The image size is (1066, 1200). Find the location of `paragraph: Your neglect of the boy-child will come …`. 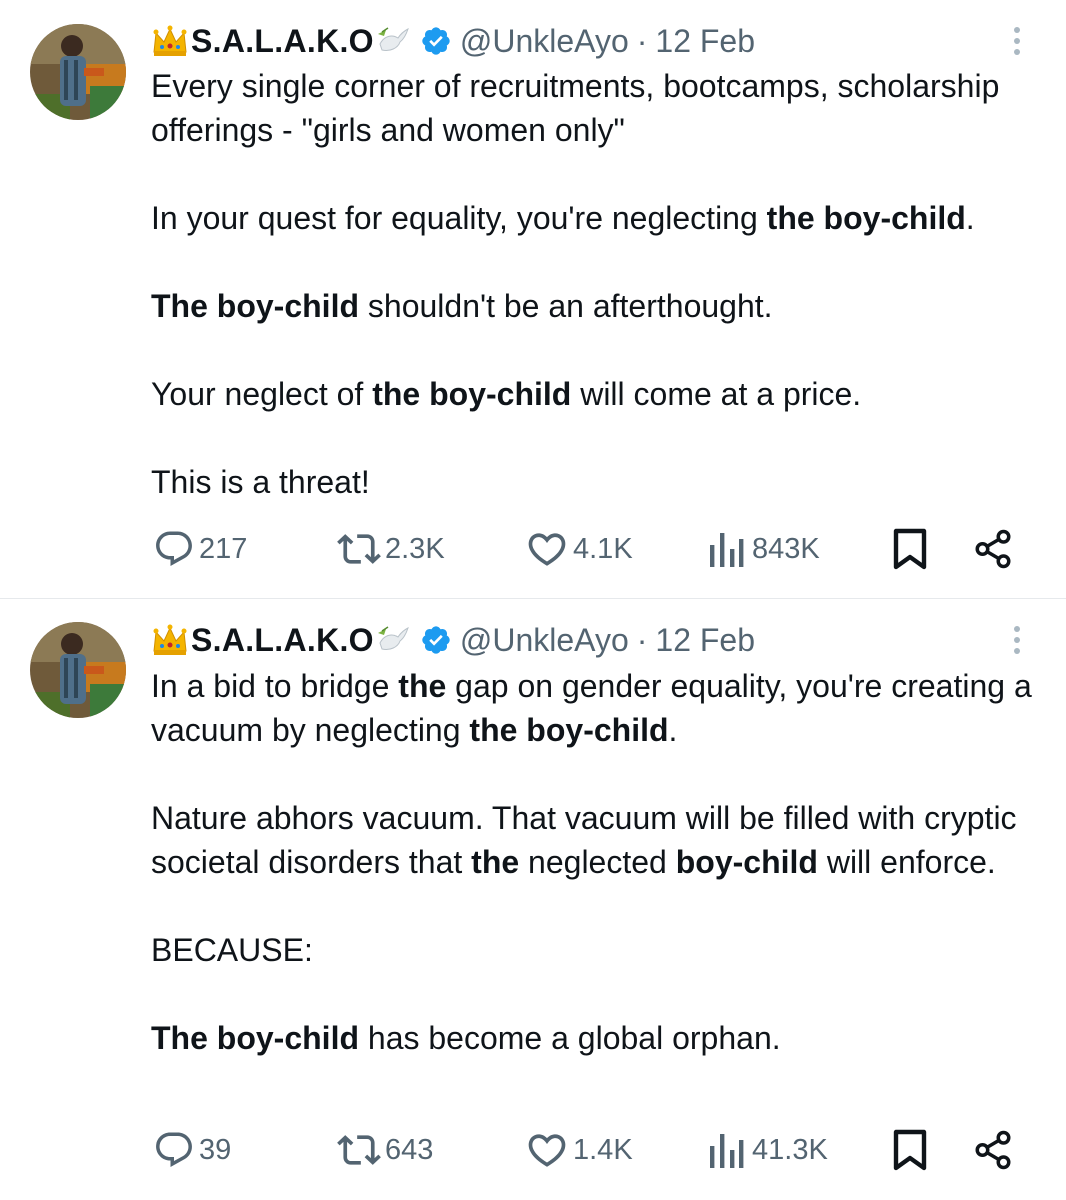

paragraph: Your neglect of the boy-child will come … is located at coordinates (506, 394).